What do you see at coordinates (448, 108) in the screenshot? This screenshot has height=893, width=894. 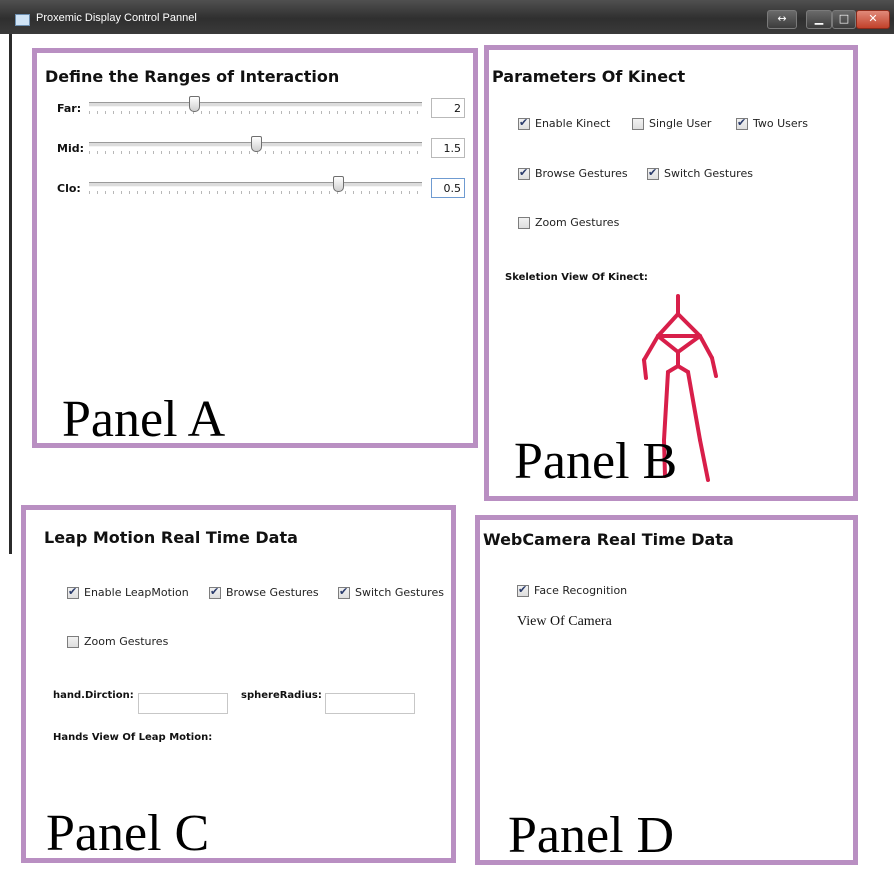 I see `far-value-field: 2` at bounding box center [448, 108].